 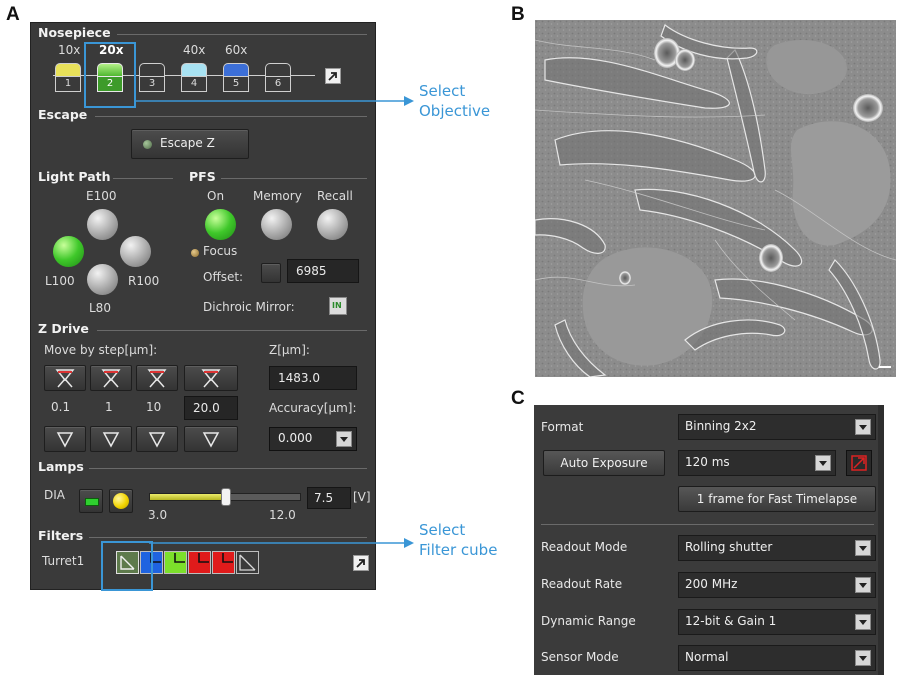 What do you see at coordinates (584, 547) in the screenshot?
I see `readout-mode-label: Readout Mode` at bounding box center [584, 547].